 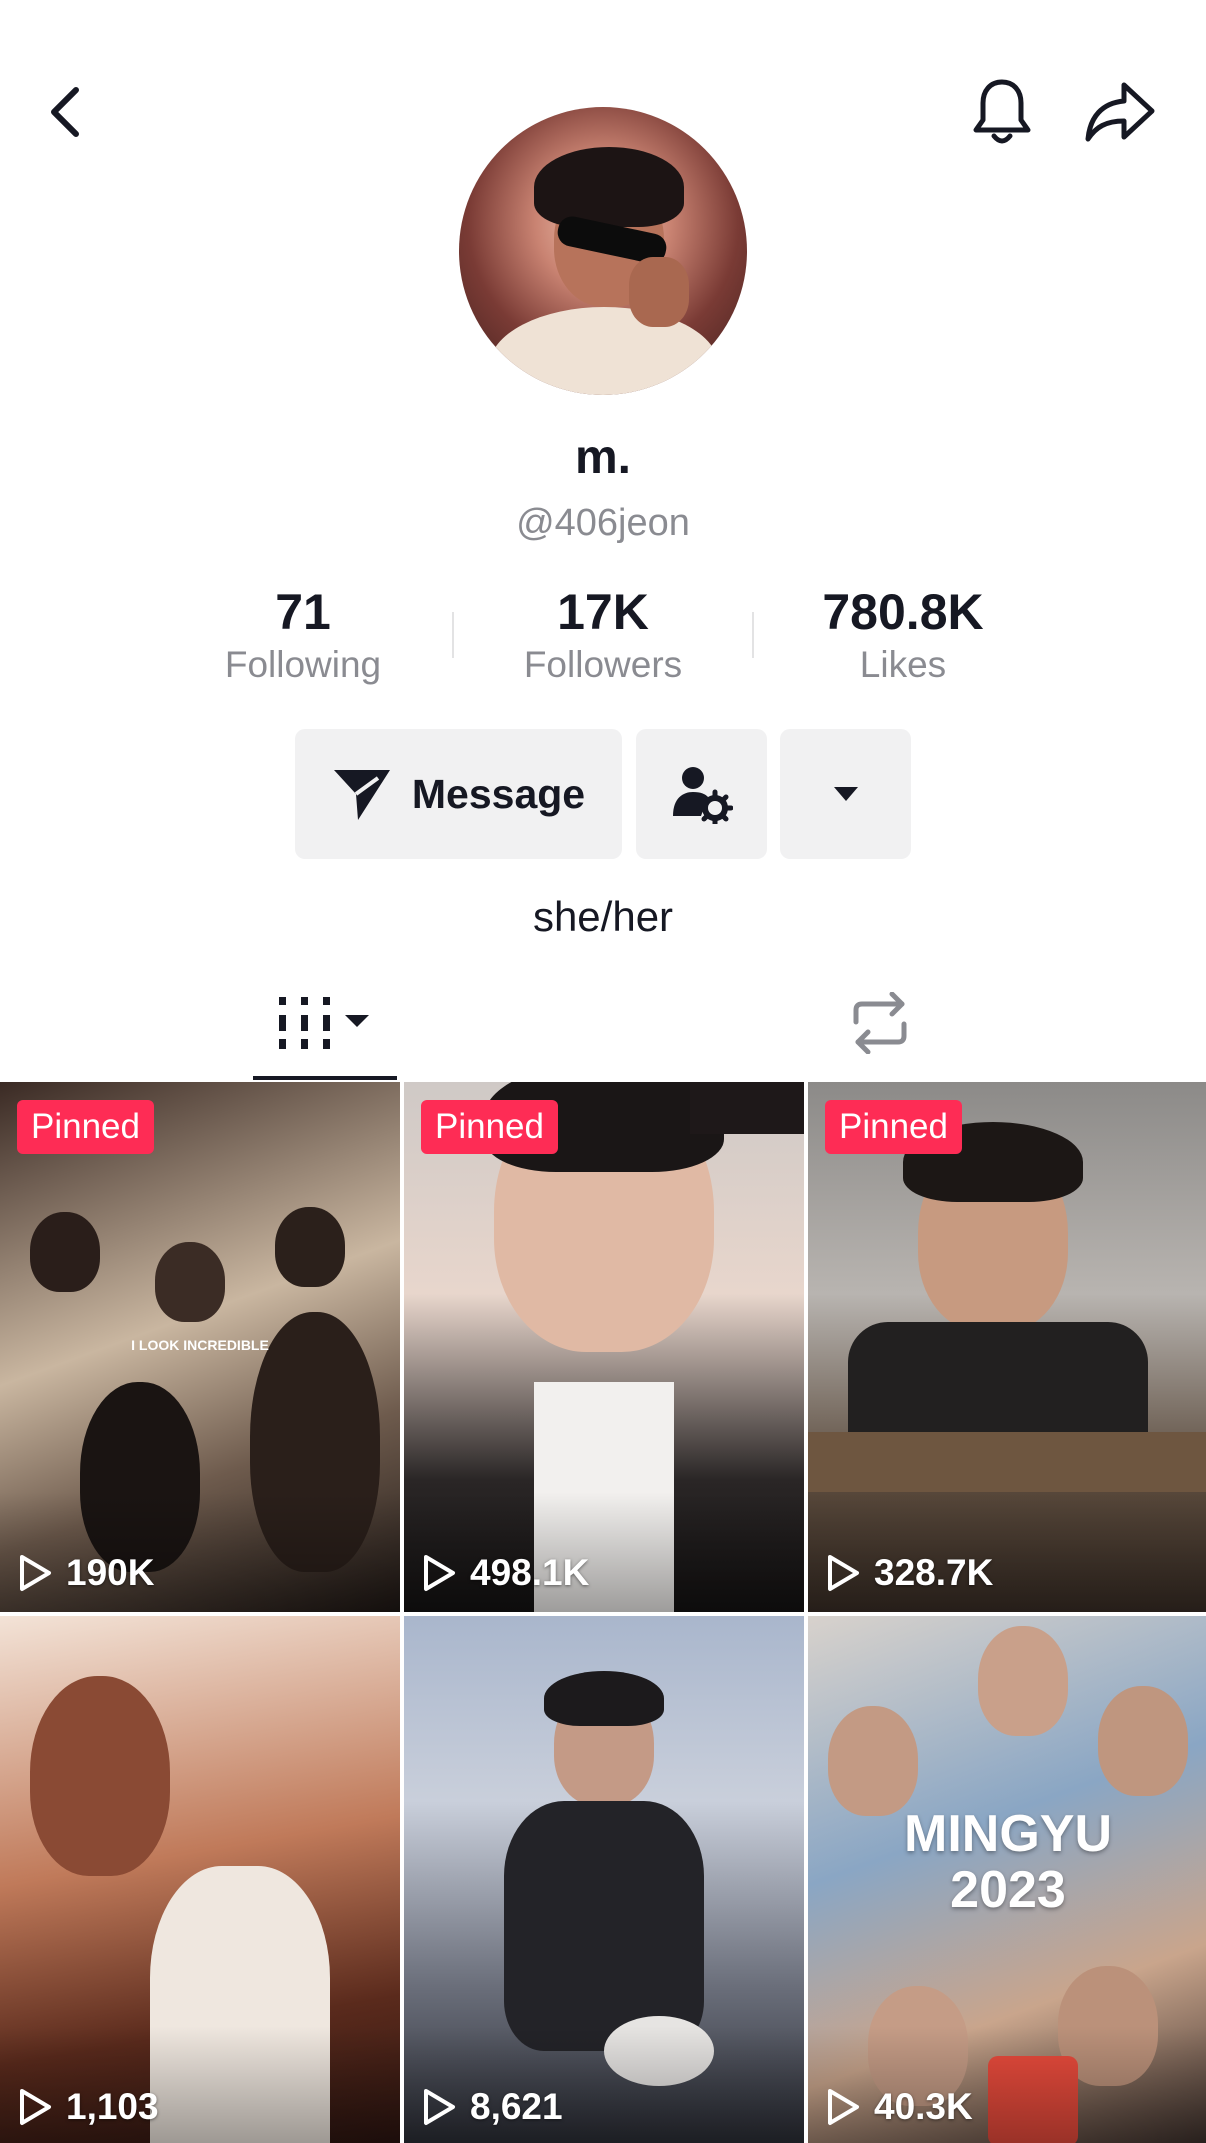 I want to click on video-overlay-title: MINGYU 2023, so click(x=1007, y=1862).